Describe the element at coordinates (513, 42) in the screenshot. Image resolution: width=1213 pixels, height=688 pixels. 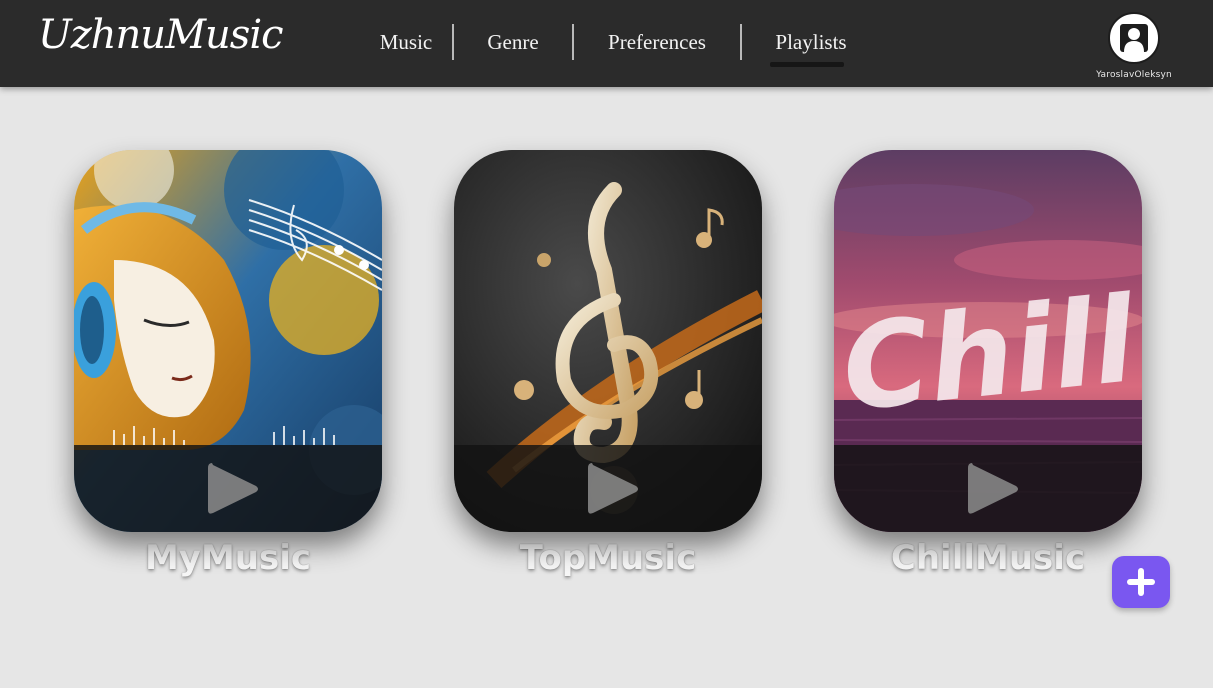
I see `nav-genre: Genre` at that location.